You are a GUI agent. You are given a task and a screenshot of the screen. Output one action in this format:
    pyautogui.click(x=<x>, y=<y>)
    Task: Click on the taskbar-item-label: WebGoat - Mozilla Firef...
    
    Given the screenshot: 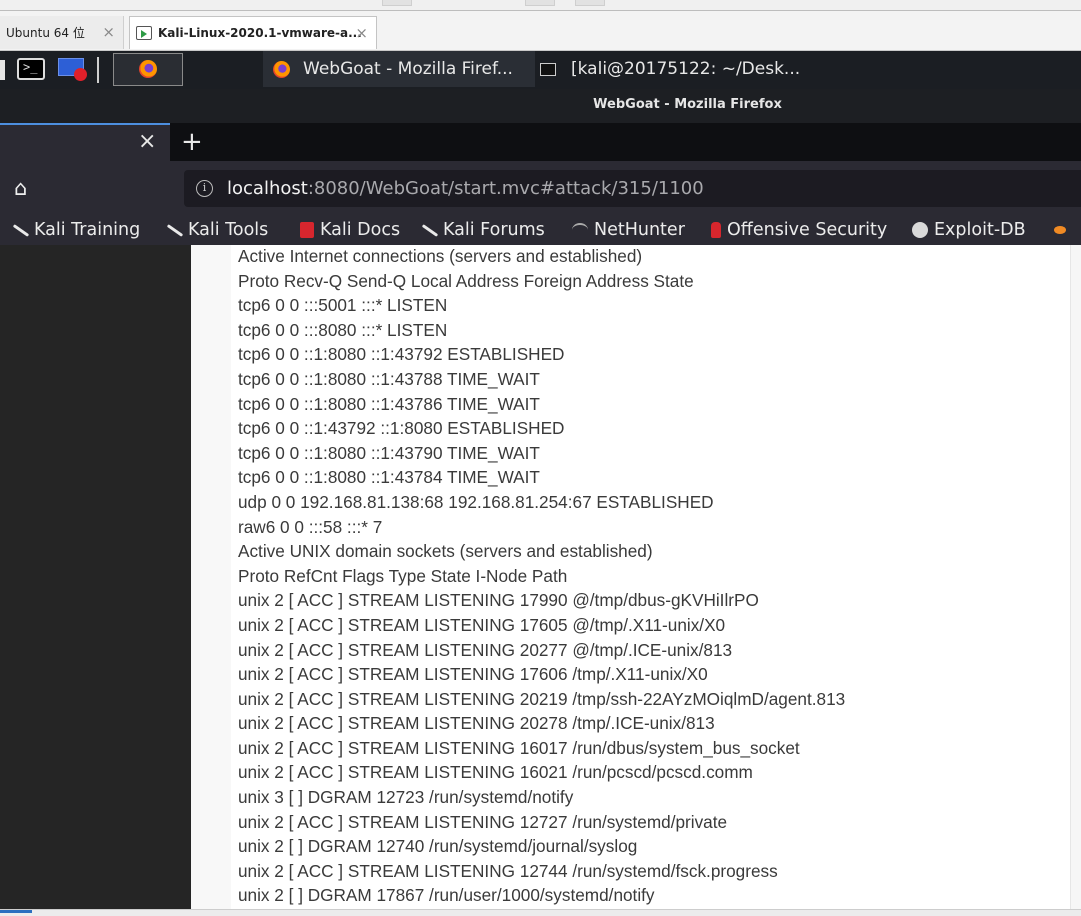 What is the action you would take?
    pyautogui.click(x=408, y=69)
    